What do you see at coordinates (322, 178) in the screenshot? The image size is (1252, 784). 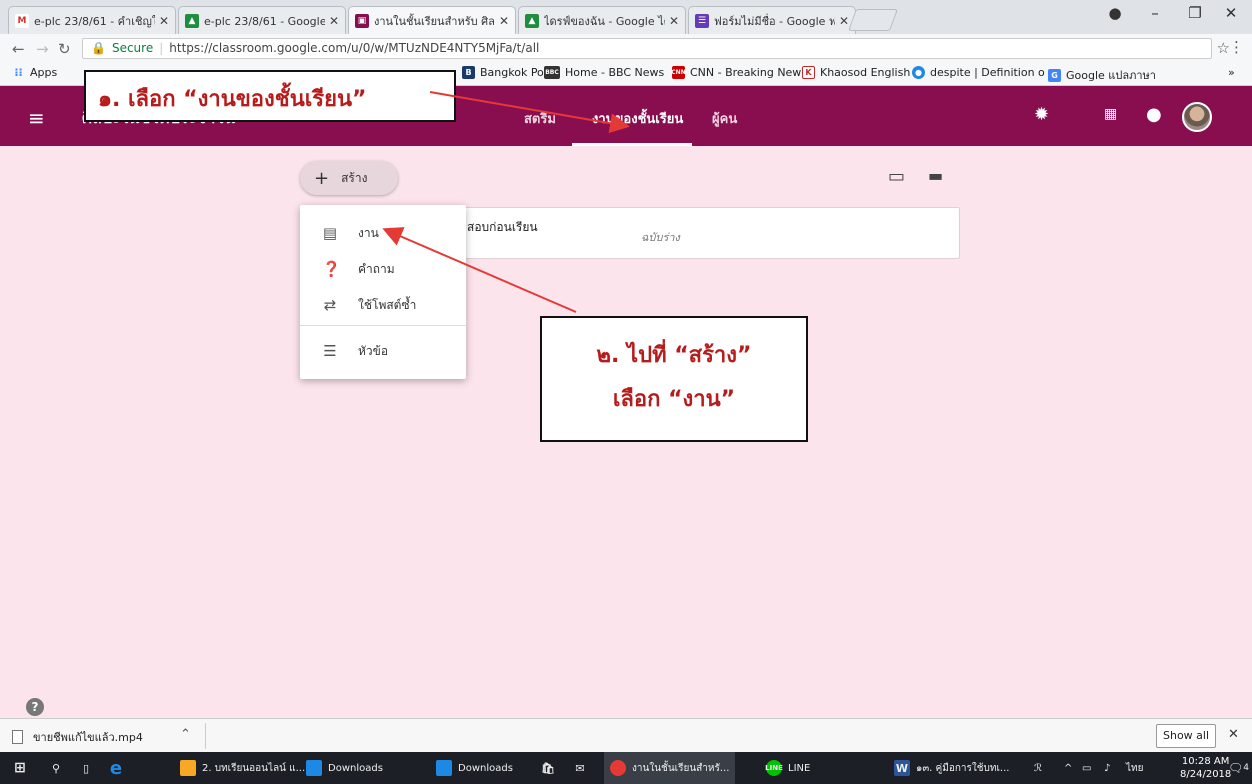 I see `plus-icon: +` at bounding box center [322, 178].